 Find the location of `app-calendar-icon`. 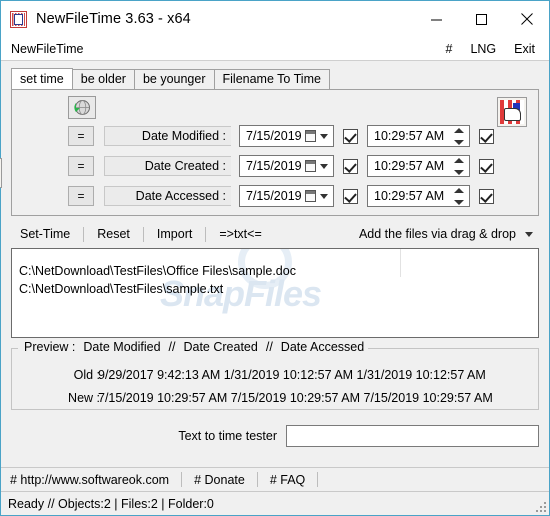

app-calendar-icon is located at coordinates (18, 19).